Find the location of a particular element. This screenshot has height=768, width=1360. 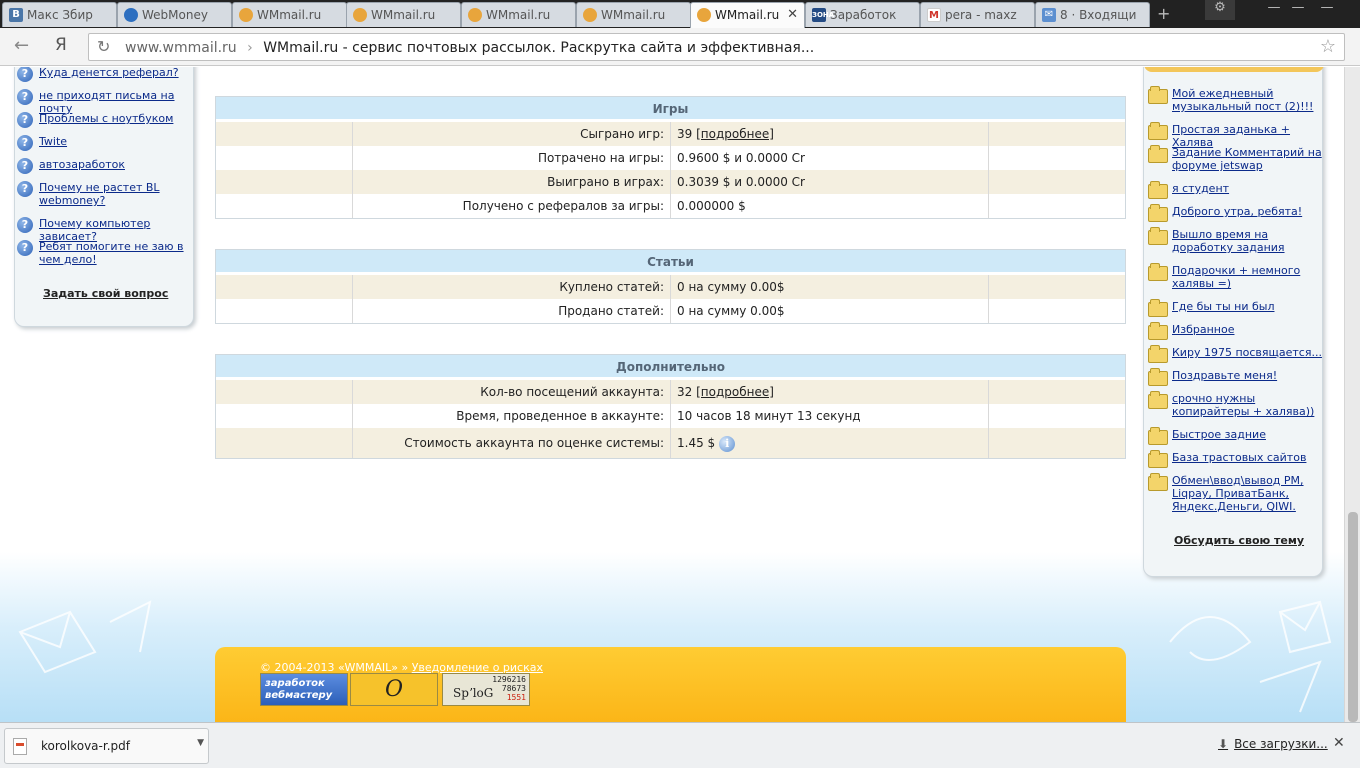

question-link: Почему не растет BL webmoney? is located at coordinates (116, 194).